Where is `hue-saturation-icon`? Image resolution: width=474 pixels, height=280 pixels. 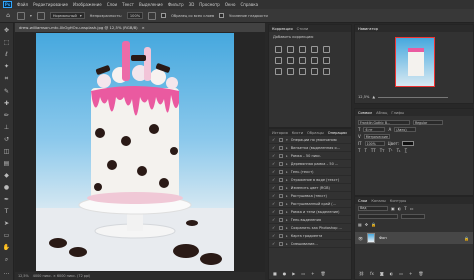
hue-saturation-icon is located at coordinates (278, 60).